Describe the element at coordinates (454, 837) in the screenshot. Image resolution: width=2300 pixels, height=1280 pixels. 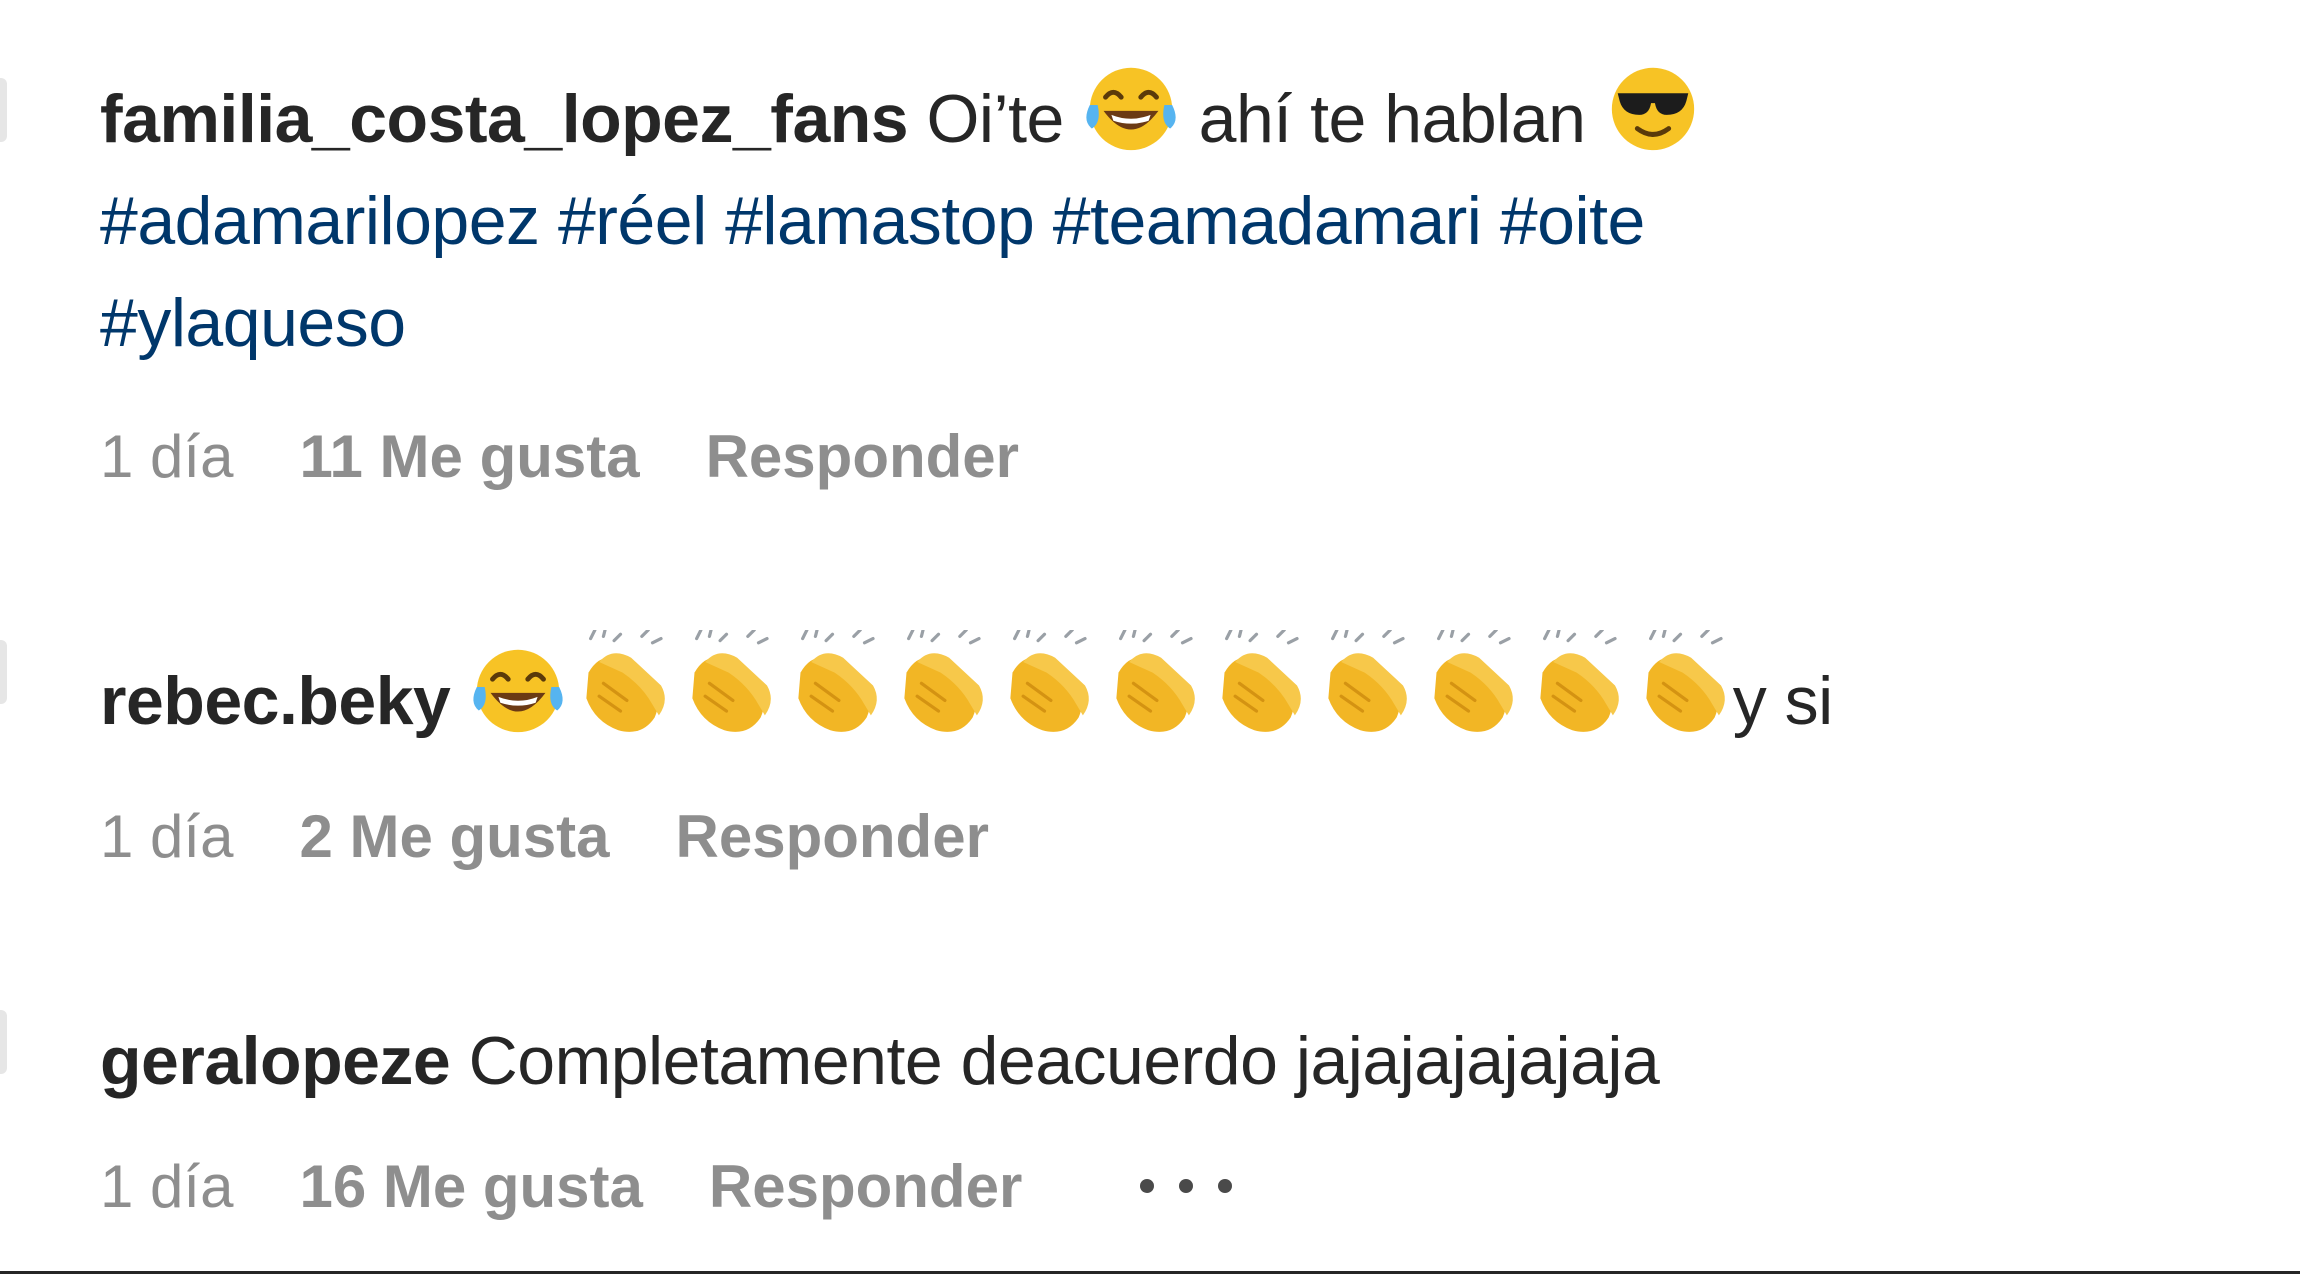
I see `comment-likes: 2 Me gusta` at that location.